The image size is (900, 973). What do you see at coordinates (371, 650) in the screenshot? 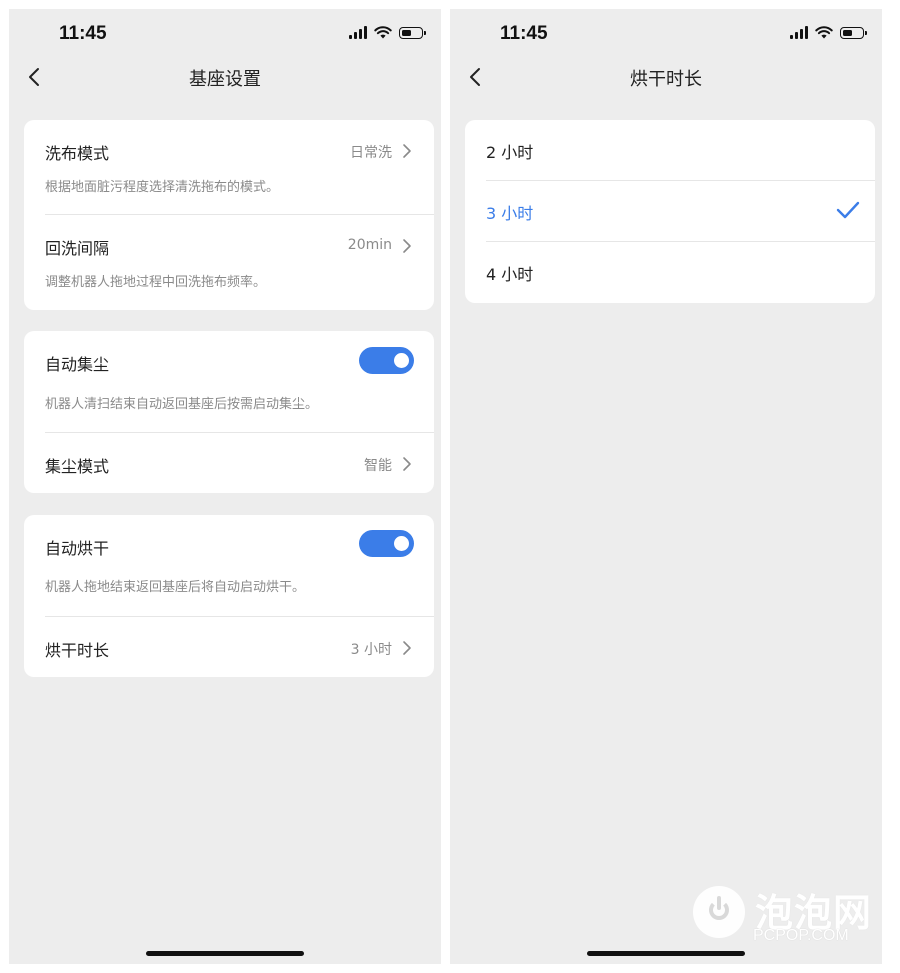
I see `dry-duration-value: 3 小时` at bounding box center [371, 650].